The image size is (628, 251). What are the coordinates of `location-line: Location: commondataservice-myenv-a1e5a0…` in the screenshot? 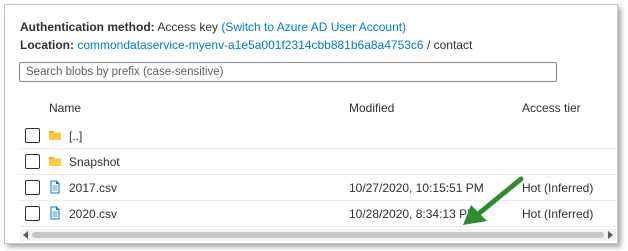 It's located at (246, 45).